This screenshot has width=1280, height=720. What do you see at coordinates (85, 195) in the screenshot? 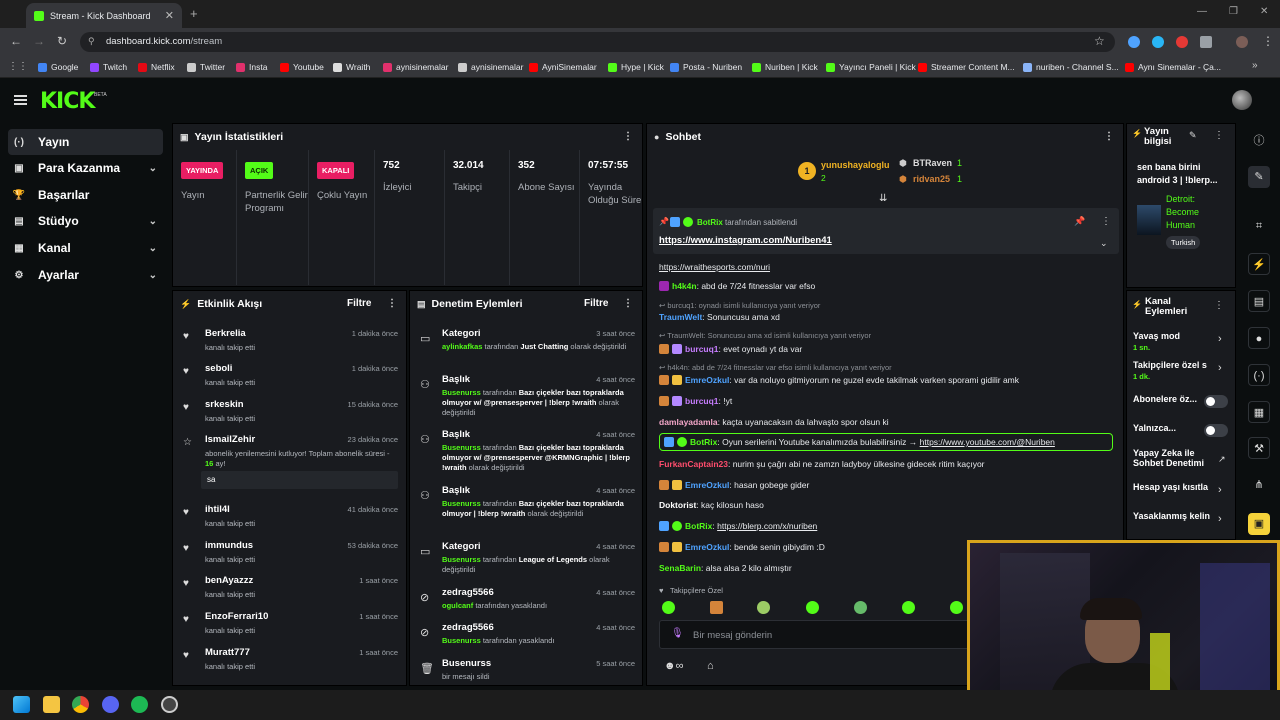
I see `sidebar-item-2: 🏆 Başarılar` at bounding box center [85, 195].